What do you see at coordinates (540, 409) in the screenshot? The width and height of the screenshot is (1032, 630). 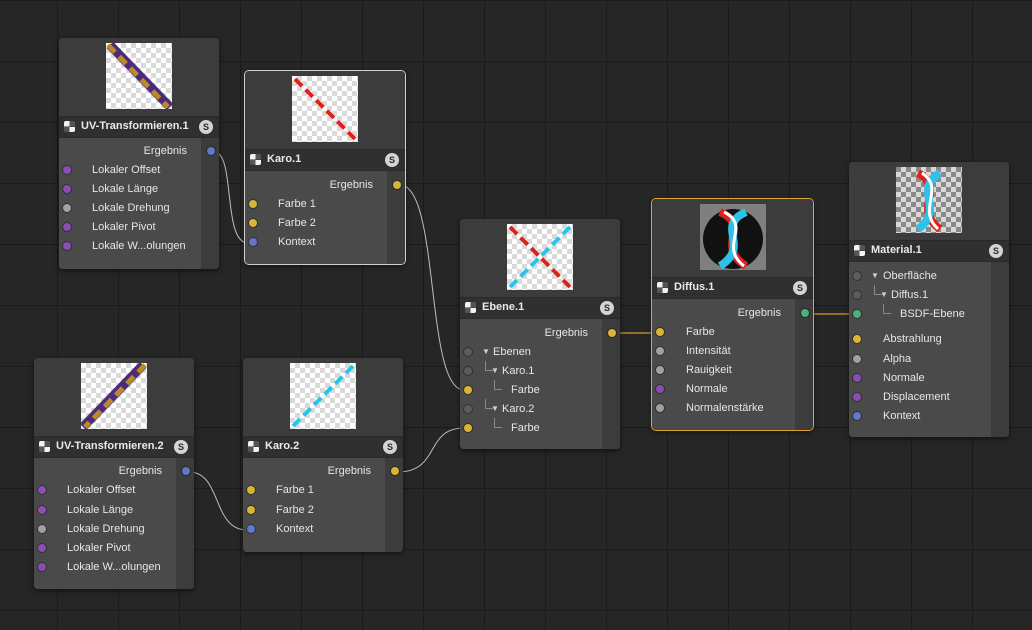 I see `tree-row-karo2: ▼ Karo.2` at bounding box center [540, 409].